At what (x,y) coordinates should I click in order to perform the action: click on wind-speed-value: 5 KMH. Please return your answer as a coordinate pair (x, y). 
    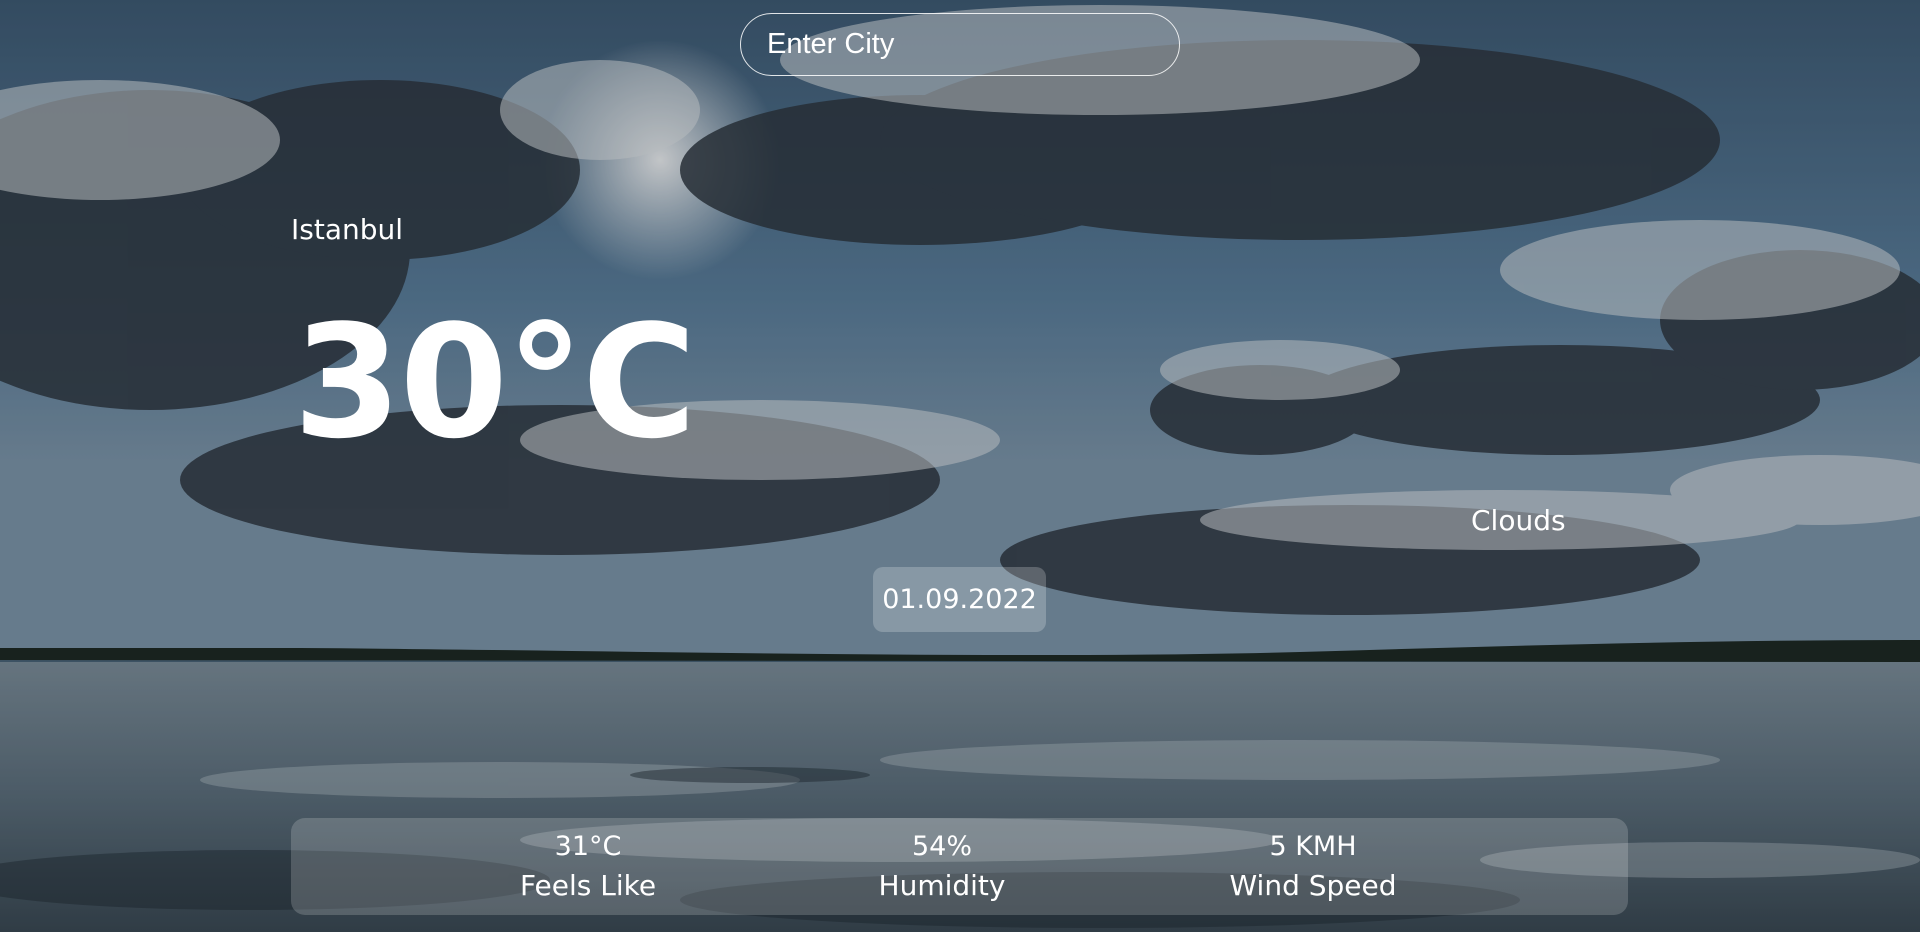
    Looking at the image, I should click on (1313, 846).